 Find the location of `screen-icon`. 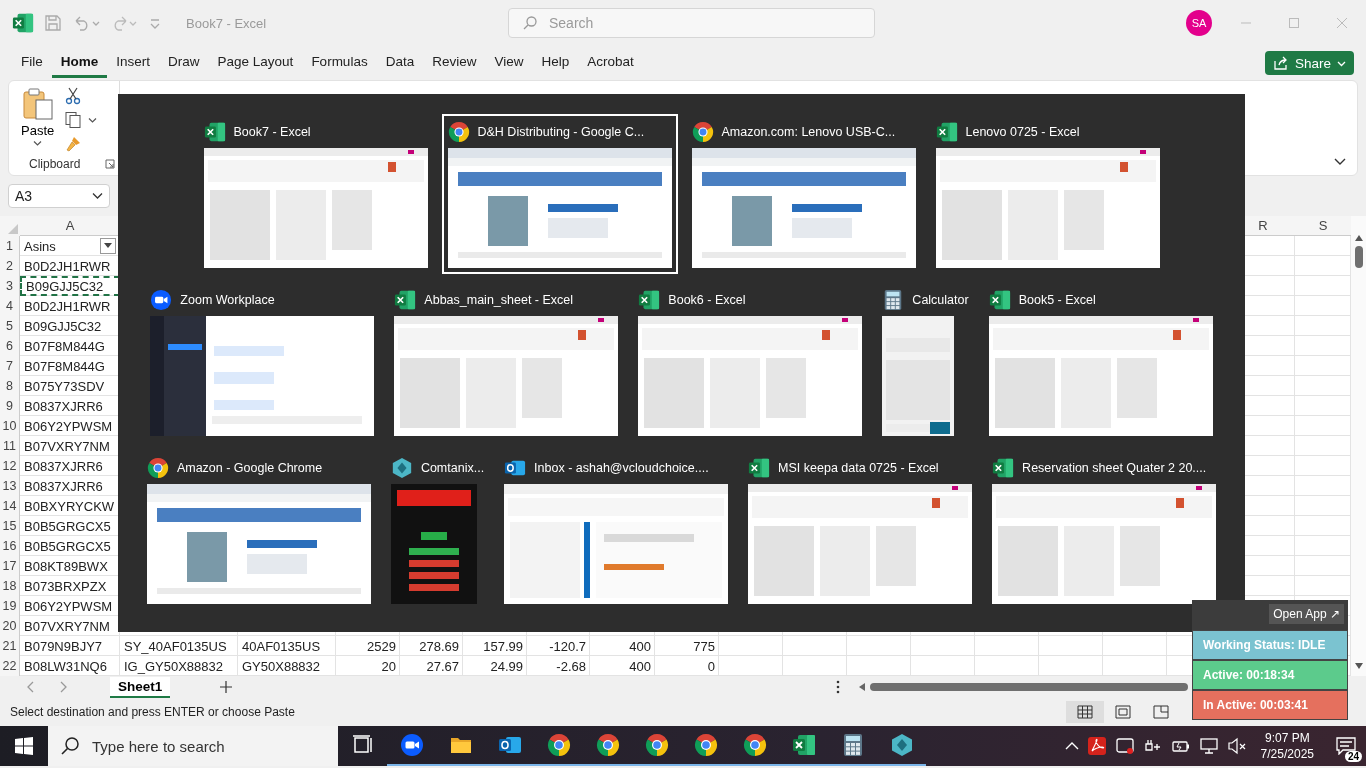

screen-icon is located at coordinates (1124, 746).